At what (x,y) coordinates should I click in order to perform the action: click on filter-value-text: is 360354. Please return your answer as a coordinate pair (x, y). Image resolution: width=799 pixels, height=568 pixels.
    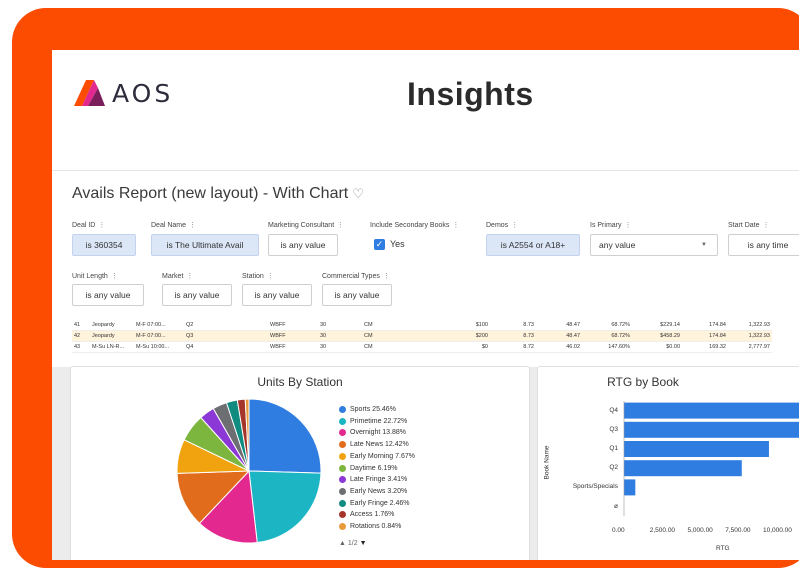
    Looking at the image, I should click on (104, 245).